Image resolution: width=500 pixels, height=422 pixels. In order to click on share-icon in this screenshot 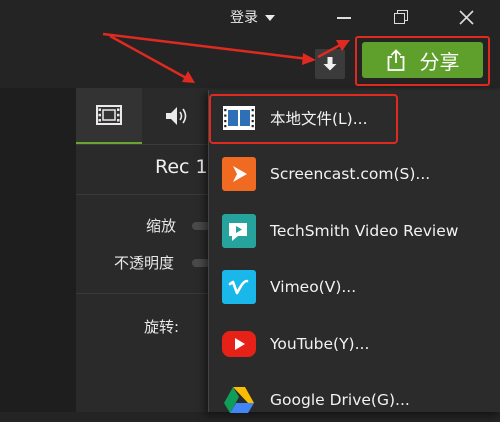, I will do `click(395, 60)`.